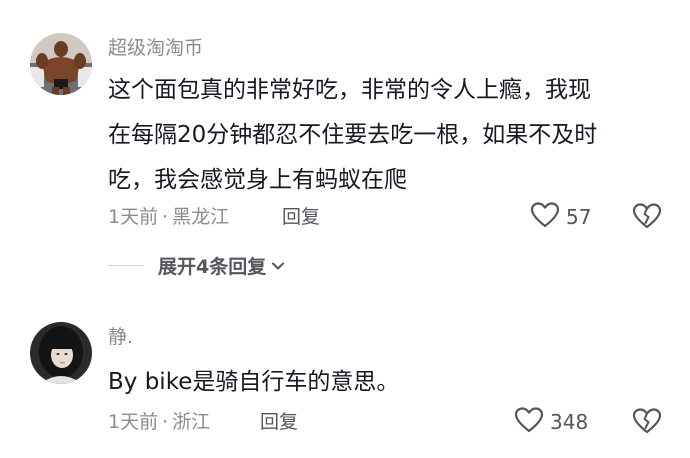  What do you see at coordinates (353, 135) in the screenshot?
I see `comment-text-line: 在每隔20分钟都忍不住要去吃一根，如果不及时` at bounding box center [353, 135].